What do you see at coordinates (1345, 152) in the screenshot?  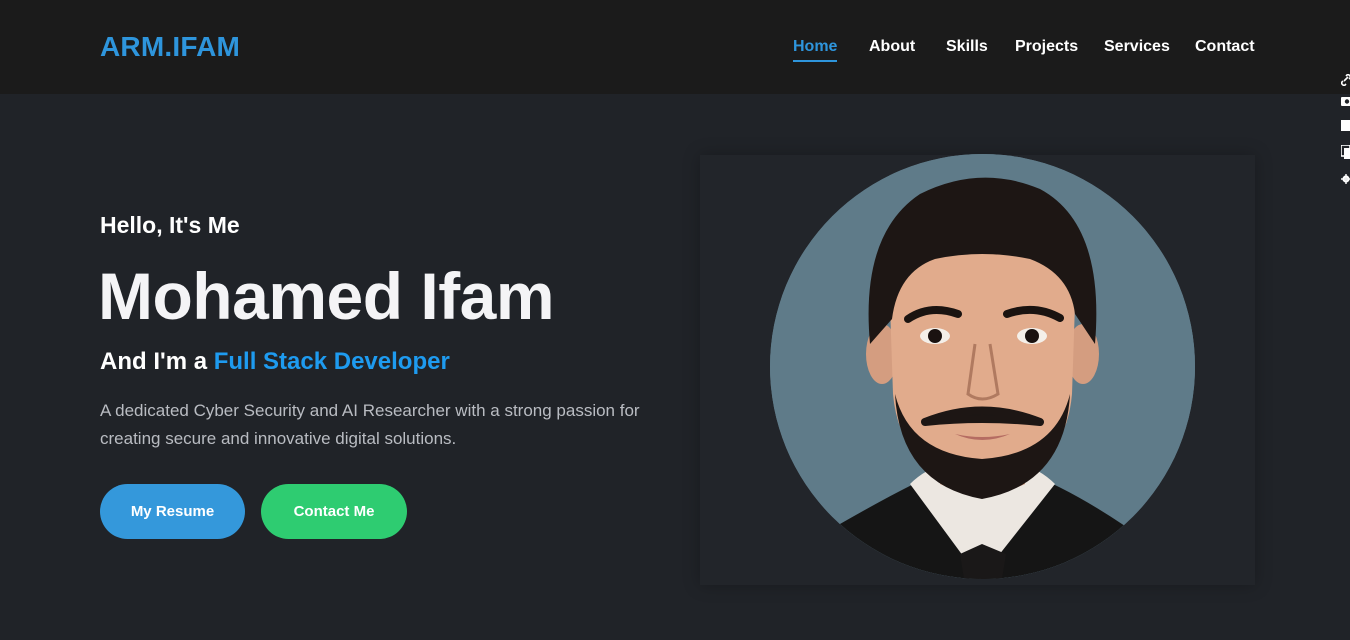 I see `copy-icon` at bounding box center [1345, 152].